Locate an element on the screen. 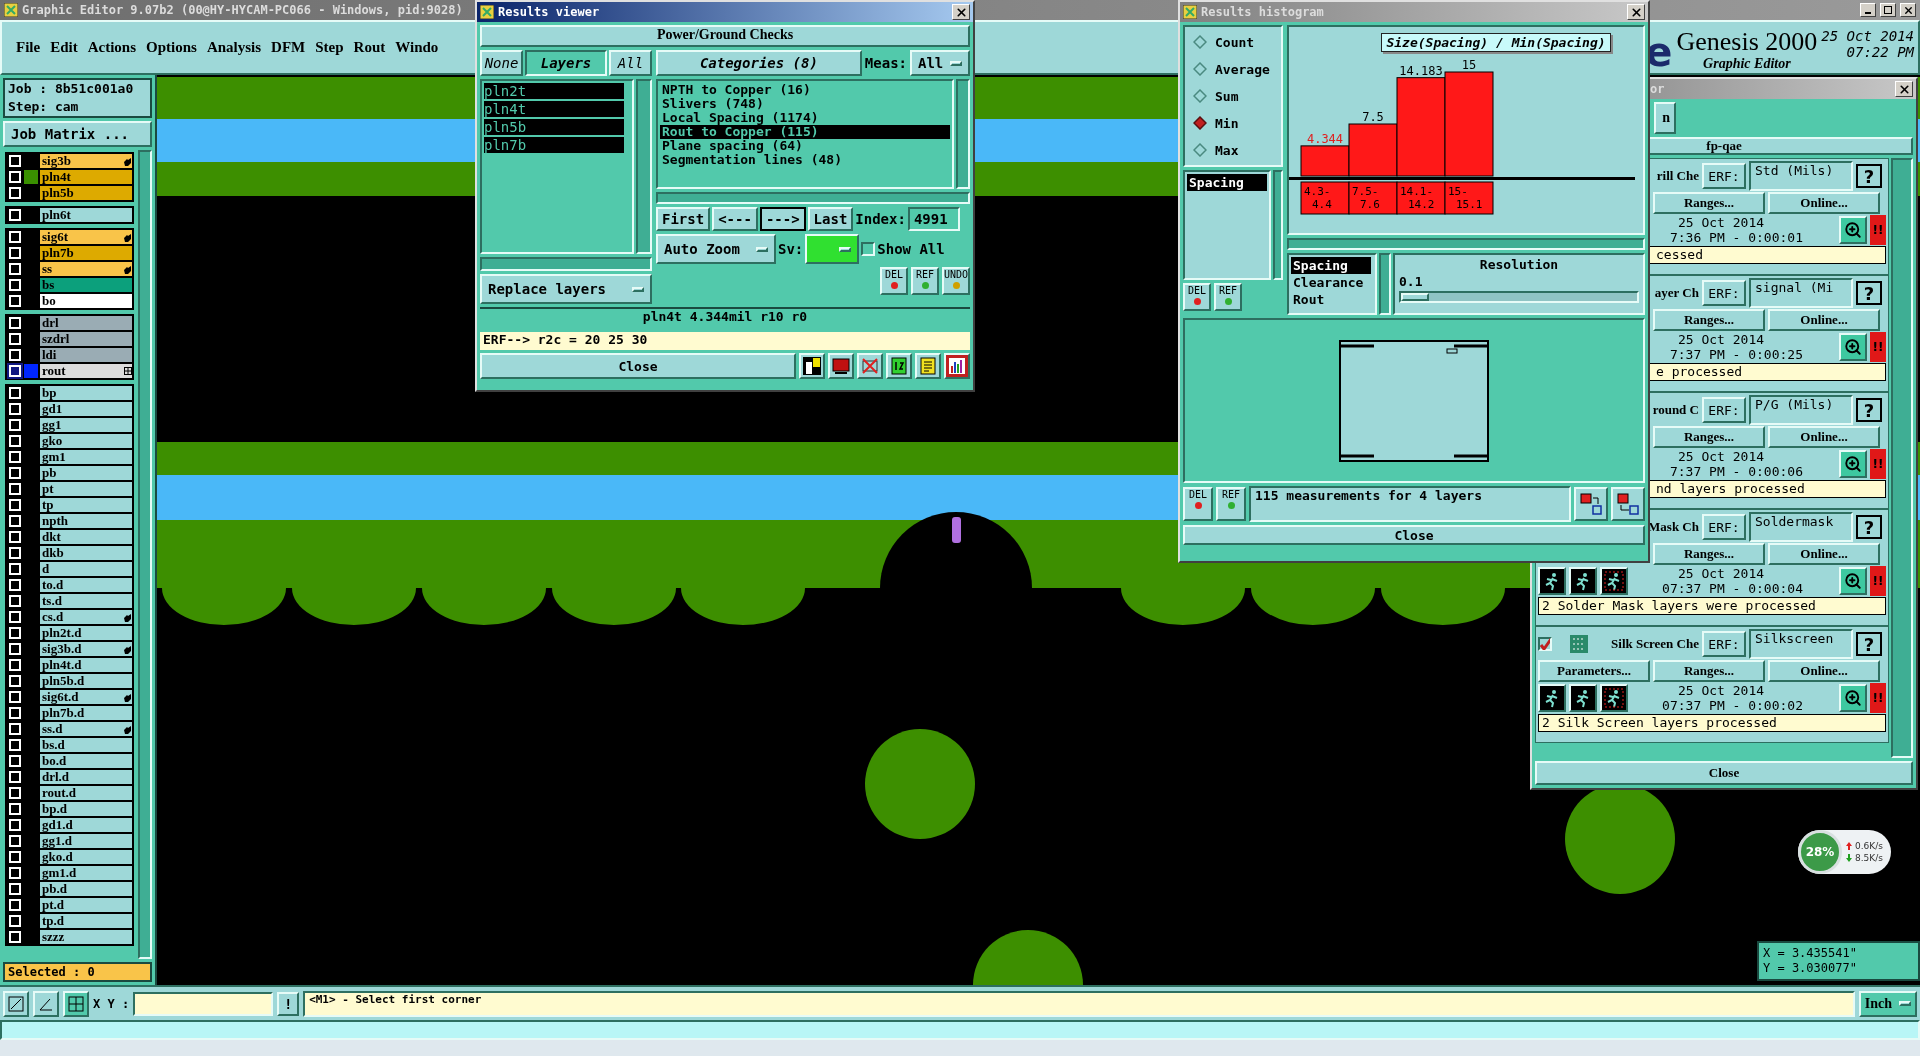 The image size is (1920, 1056). navigation-button: First is located at coordinates (683, 219).